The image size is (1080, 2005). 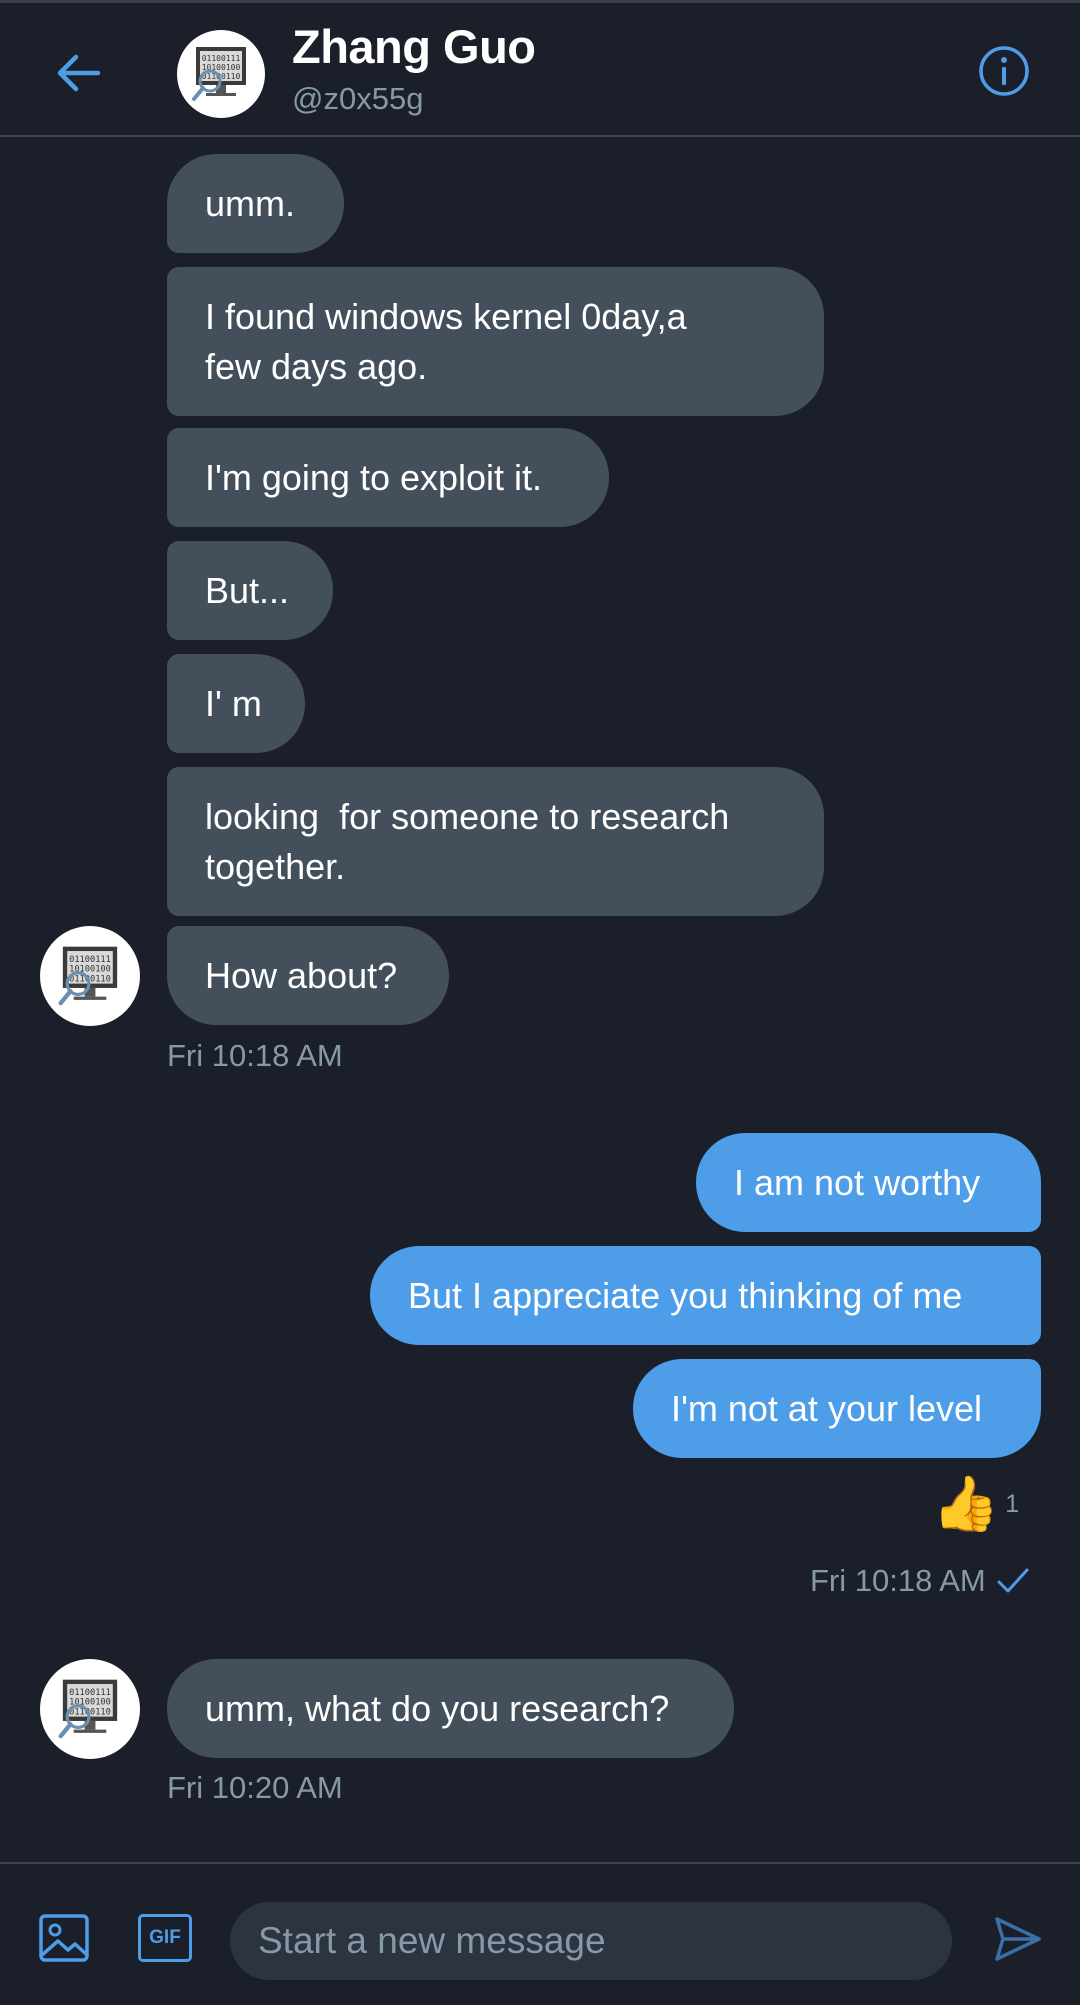 What do you see at coordinates (437, 1708) in the screenshot?
I see `message-text: umm, what do you research?` at bounding box center [437, 1708].